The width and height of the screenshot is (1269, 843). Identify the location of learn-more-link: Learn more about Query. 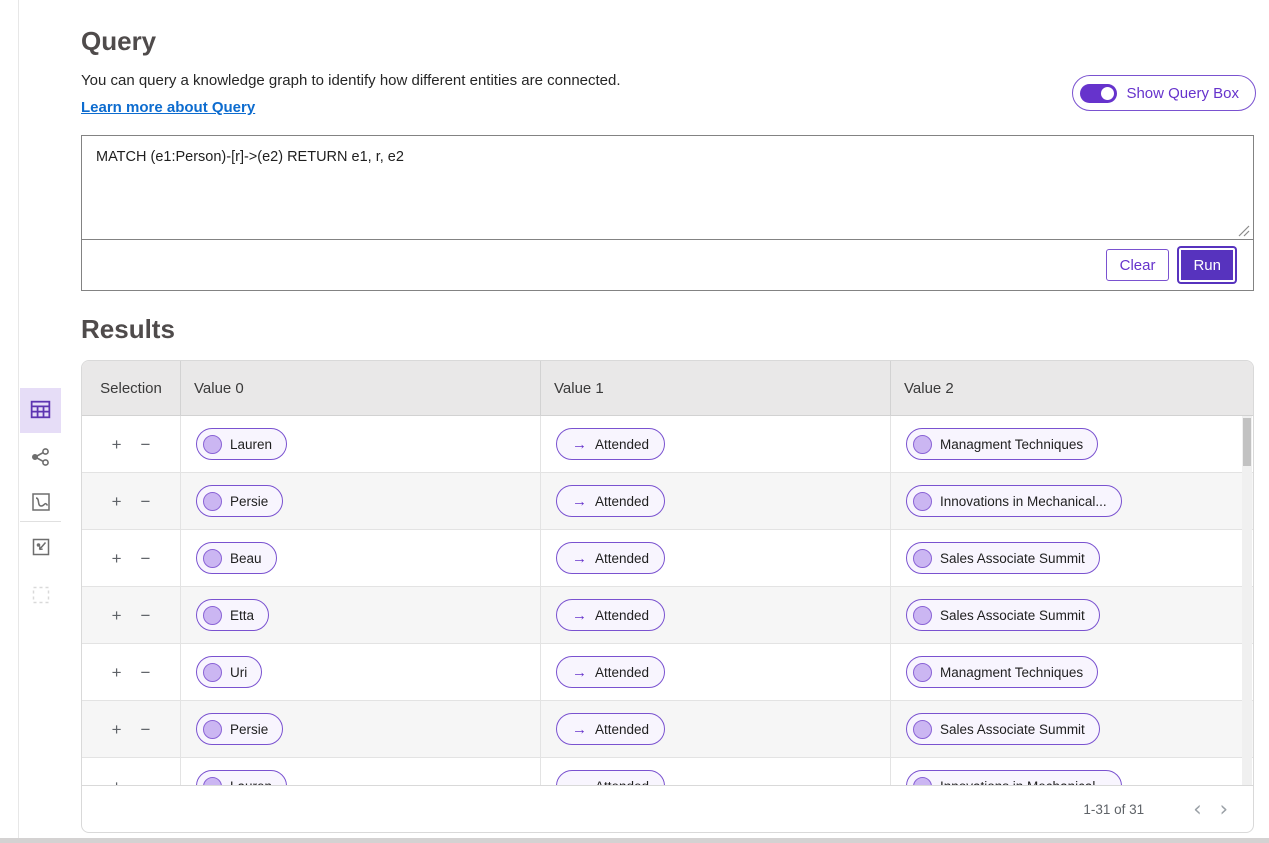
(168, 107).